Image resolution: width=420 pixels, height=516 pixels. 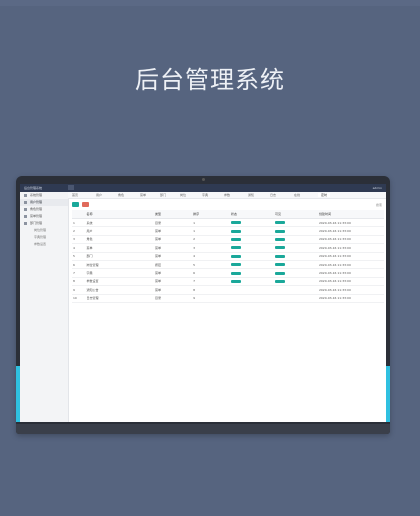 I want to click on table-row: 7 字典 菜单 6 2020-03-16 11:33:00, so click(x=228, y=273).